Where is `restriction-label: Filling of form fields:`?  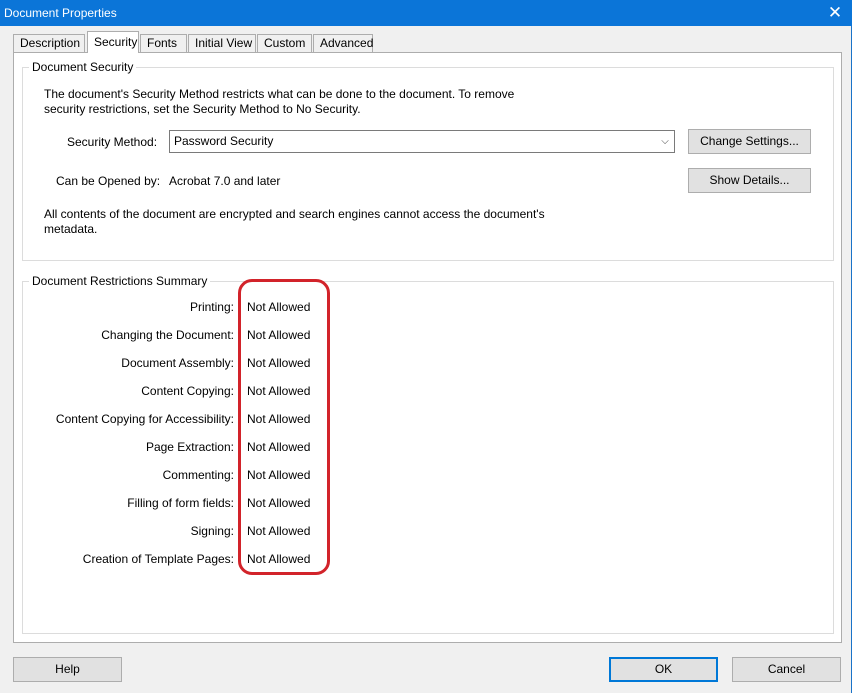
restriction-label: Filling of form fields: is located at coordinates (180, 503).